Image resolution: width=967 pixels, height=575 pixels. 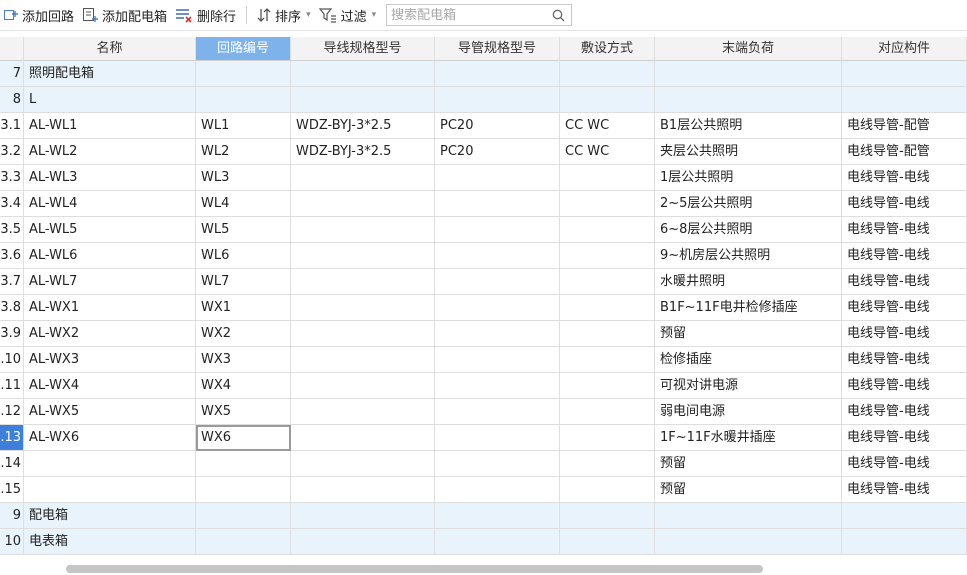 What do you see at coordinates (110, 126) in the screenshot?
I see `name-cell: AL-WL1` at bounding box center [110, 126].